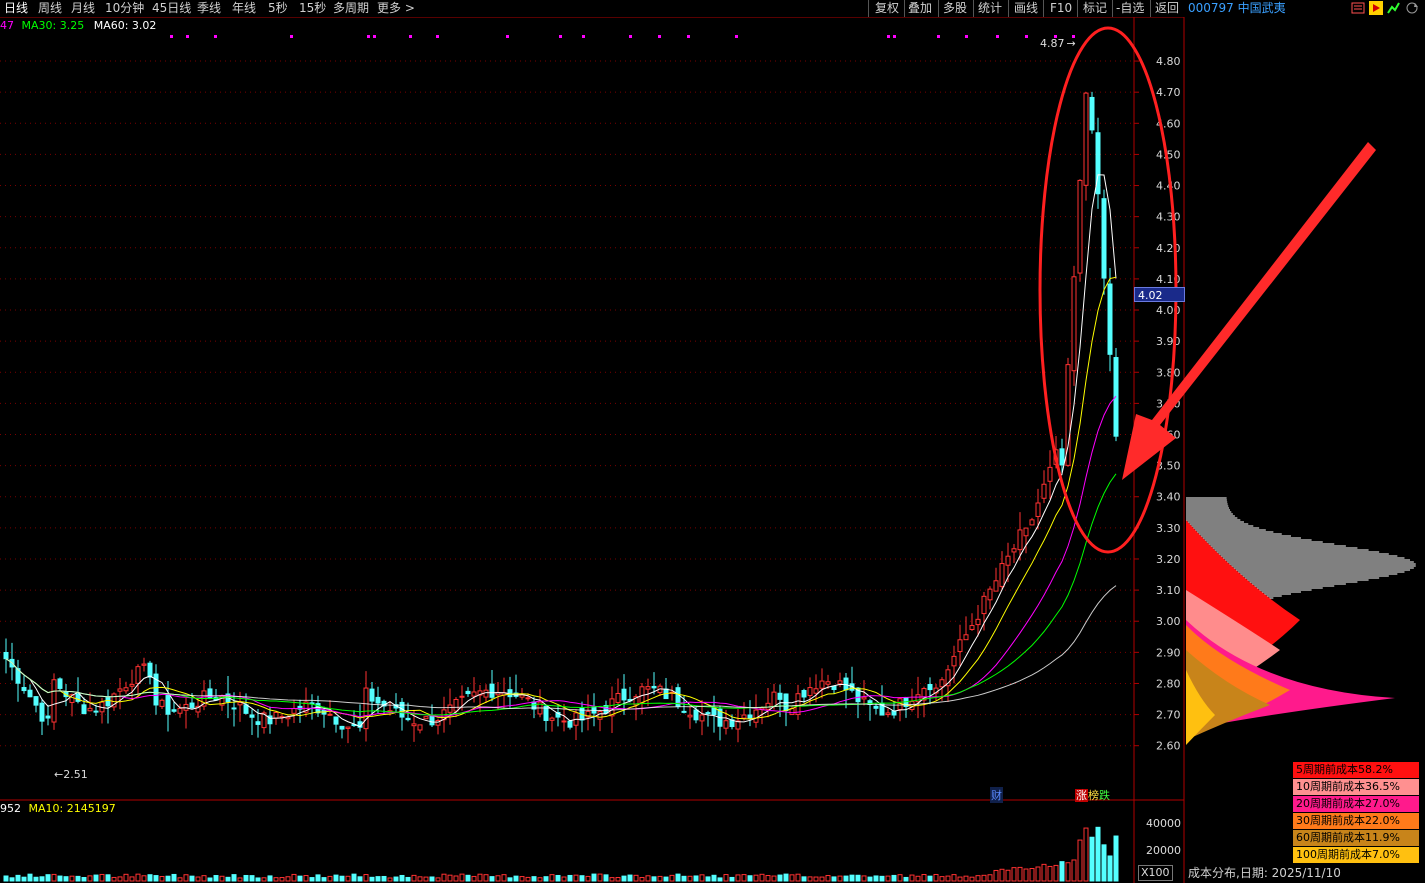 This screenshot has height=883, width=1425. Describe the element at coordinates (1393, 8) in the screenshot. I see `trend-icon` at that location.